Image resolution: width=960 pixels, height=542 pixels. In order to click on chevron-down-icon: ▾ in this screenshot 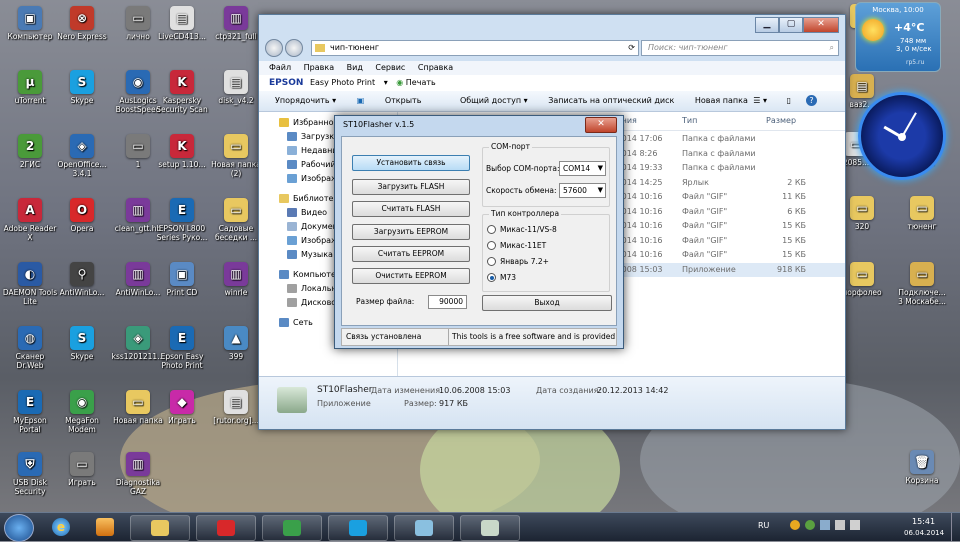, I will do `click(386, 82)`.